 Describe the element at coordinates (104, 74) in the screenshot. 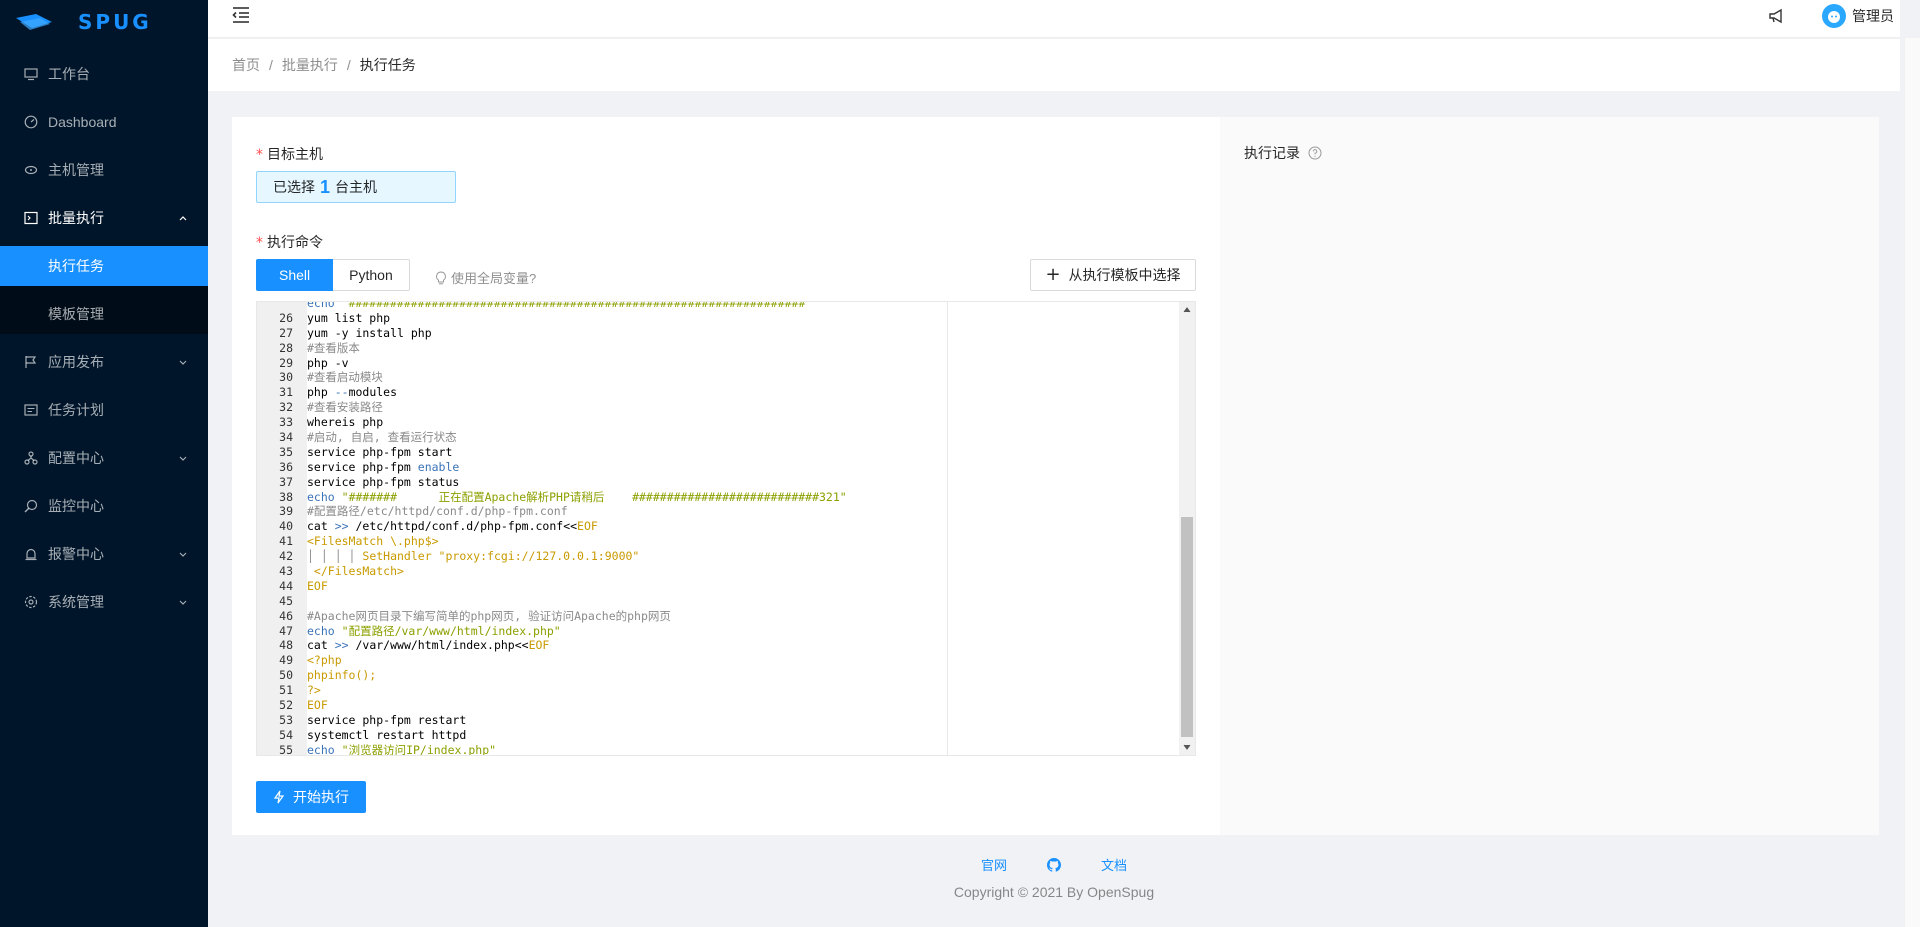

I see `sidebar-item-workbench: 工作台` at that location.